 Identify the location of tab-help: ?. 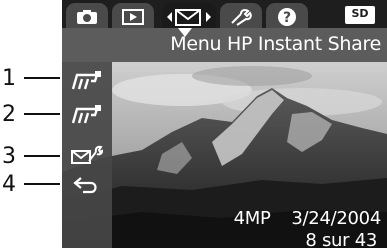
(287, 16).